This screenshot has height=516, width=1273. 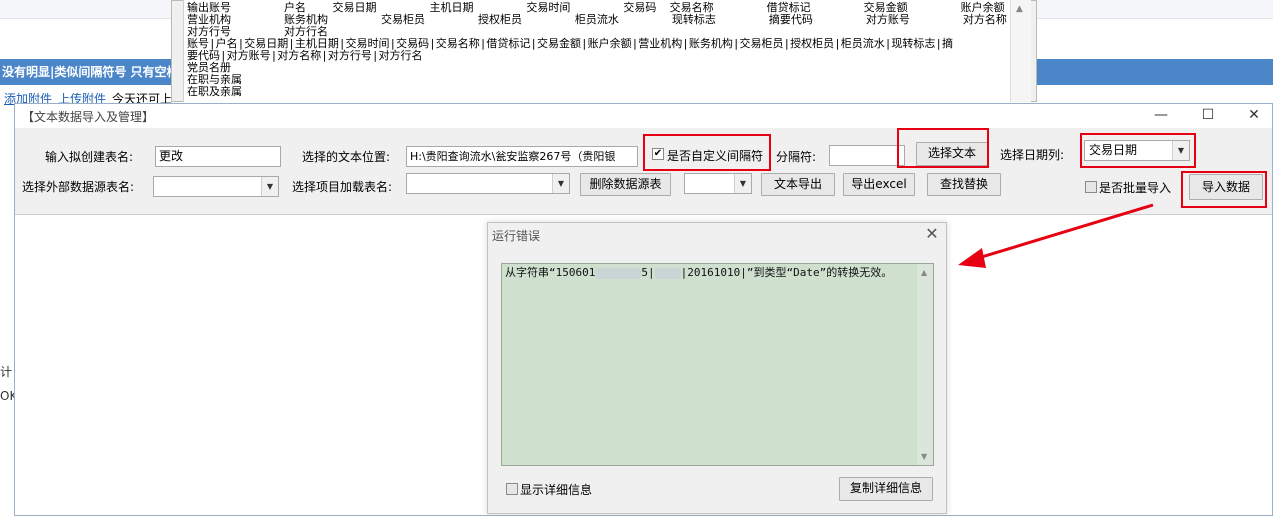 What do you see at coordinates (1138, 150) in the screenshot?
I see `highlight-date-column` at bounding box center [1138, 150].